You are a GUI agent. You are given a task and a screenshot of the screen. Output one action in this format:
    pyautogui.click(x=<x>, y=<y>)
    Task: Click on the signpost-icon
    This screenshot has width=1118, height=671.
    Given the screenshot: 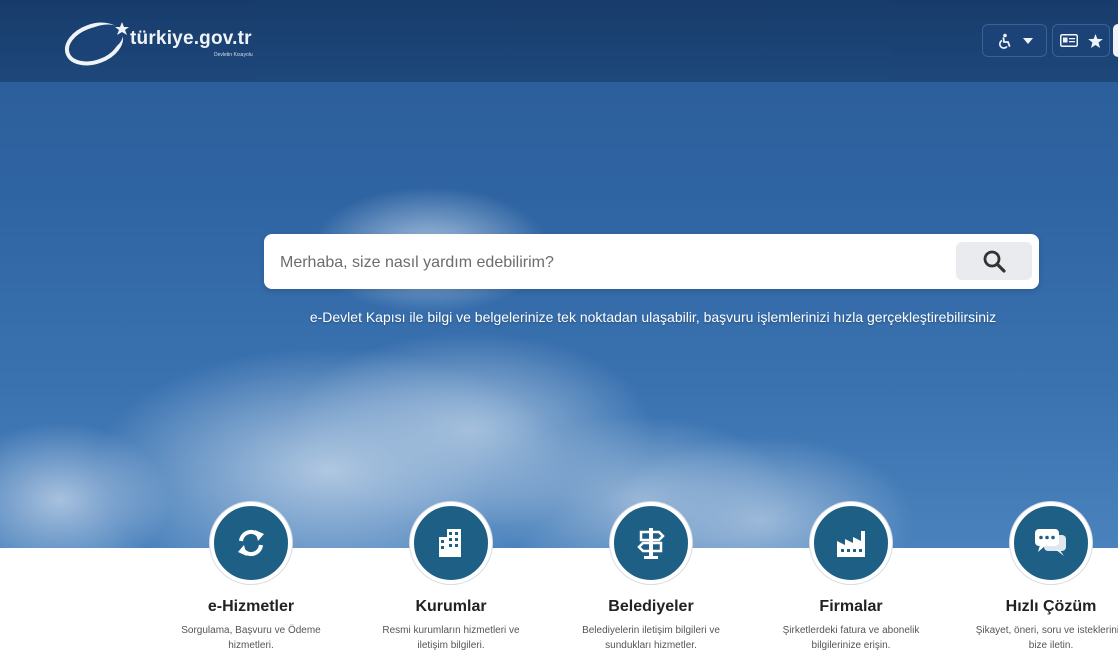 What is the action you would take?
    pyautogui.click(x=651, y=543)
    